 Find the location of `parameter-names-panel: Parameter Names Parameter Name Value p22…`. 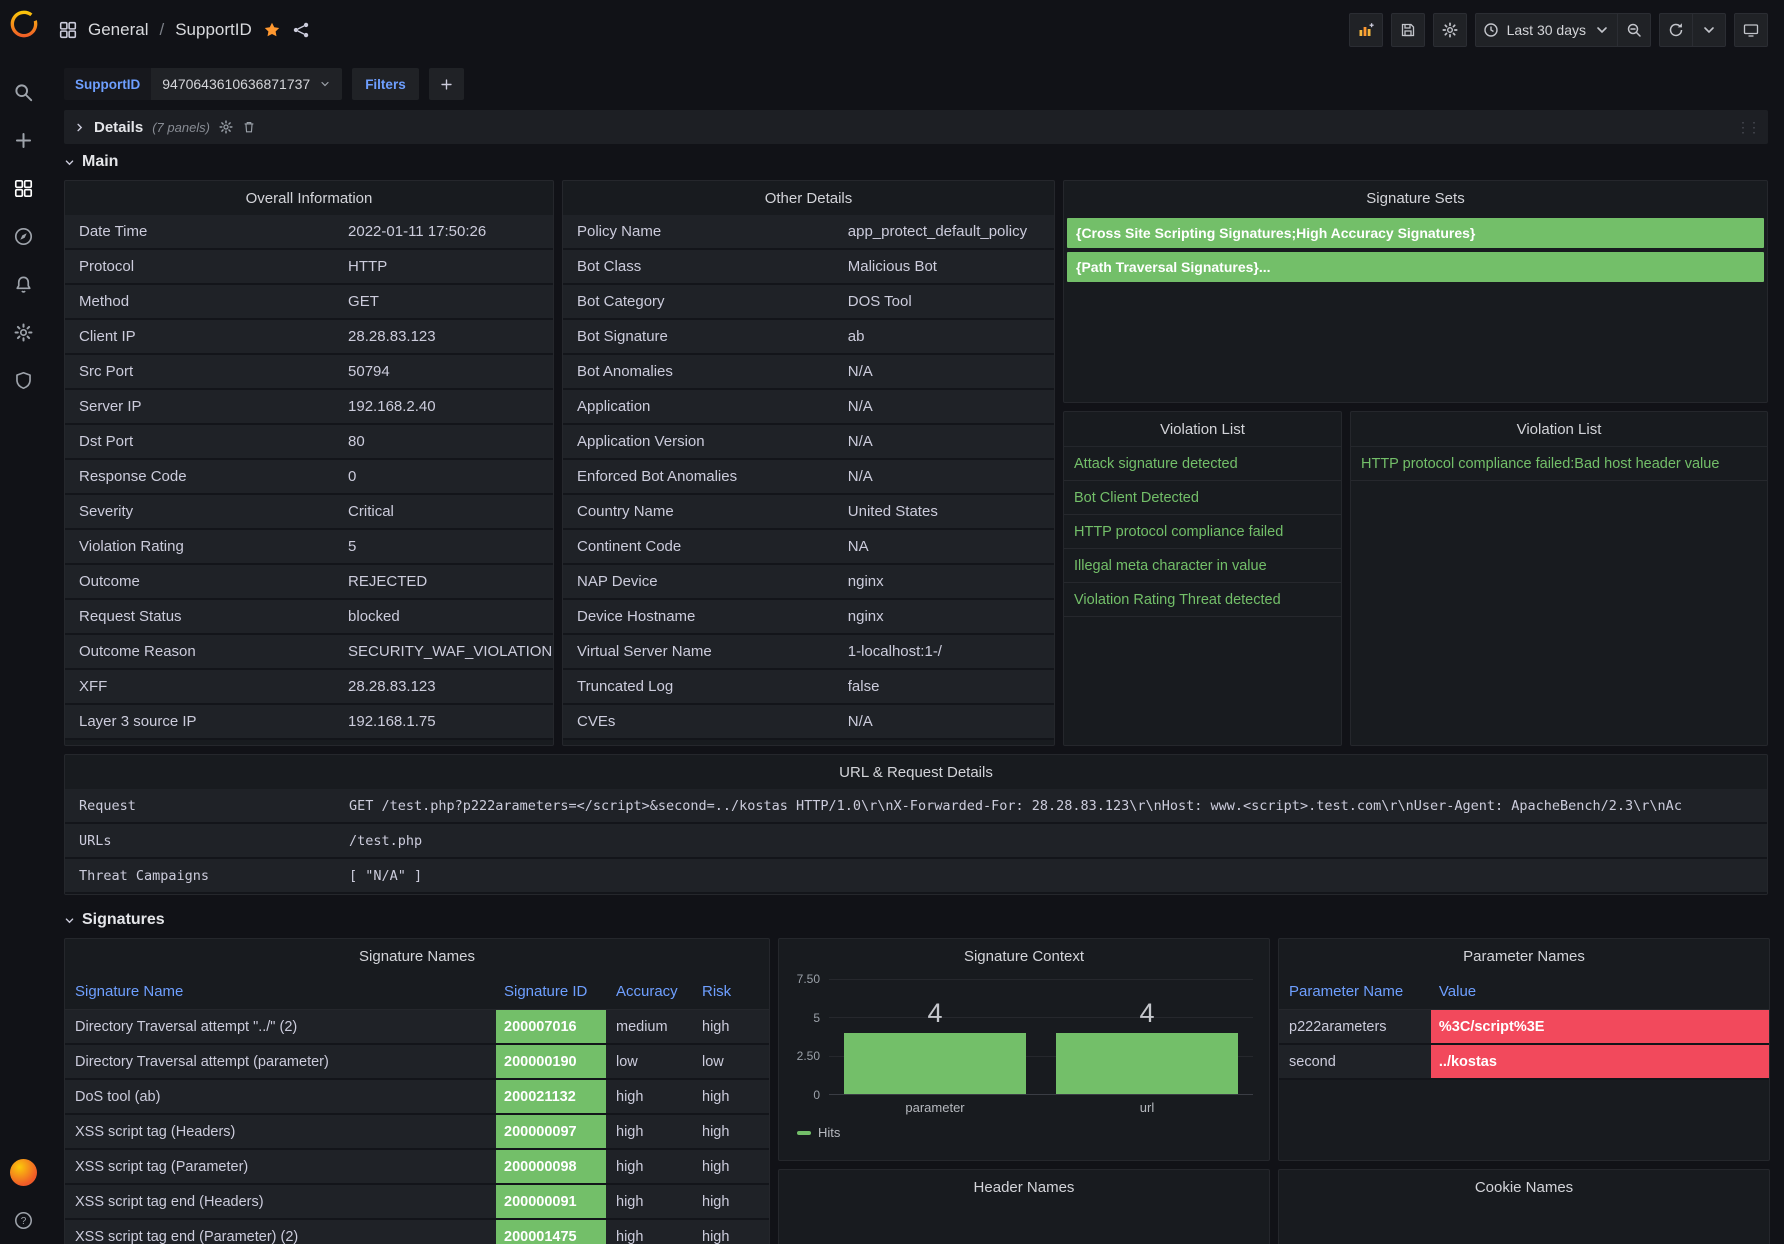

parameter-names-panel: Parameter Names Parameter Name Value p22… is located at coordinates (1524, 1049).